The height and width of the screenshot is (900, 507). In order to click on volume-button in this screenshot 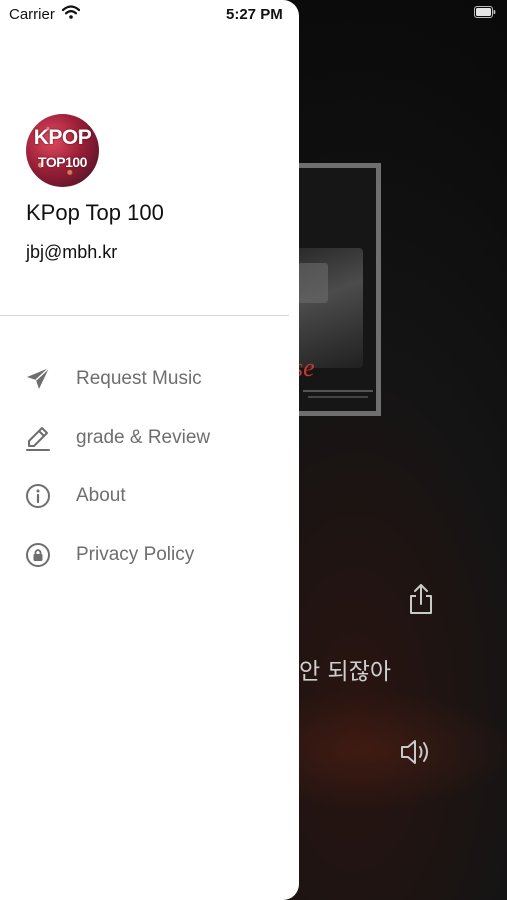, I will do `click(416, 752)`.